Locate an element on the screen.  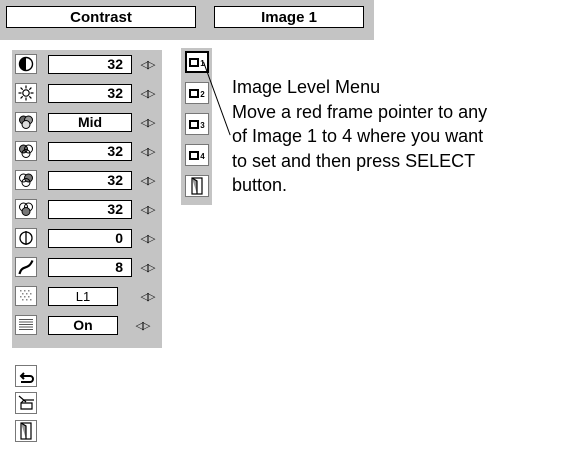
sun-icon is located at coordinates (26, 93).